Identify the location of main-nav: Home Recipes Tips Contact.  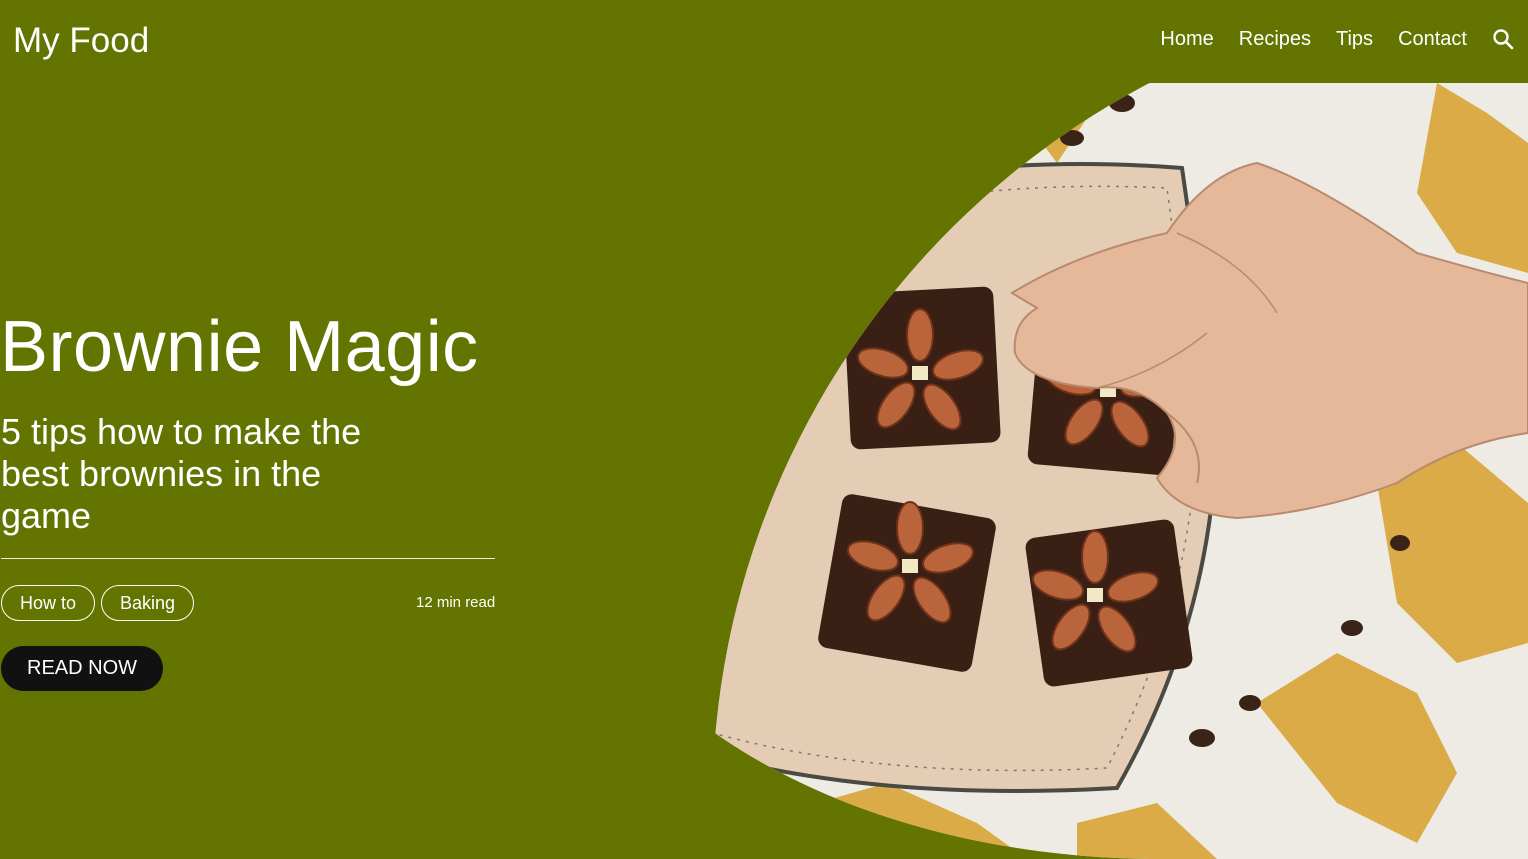
(1324, 39).